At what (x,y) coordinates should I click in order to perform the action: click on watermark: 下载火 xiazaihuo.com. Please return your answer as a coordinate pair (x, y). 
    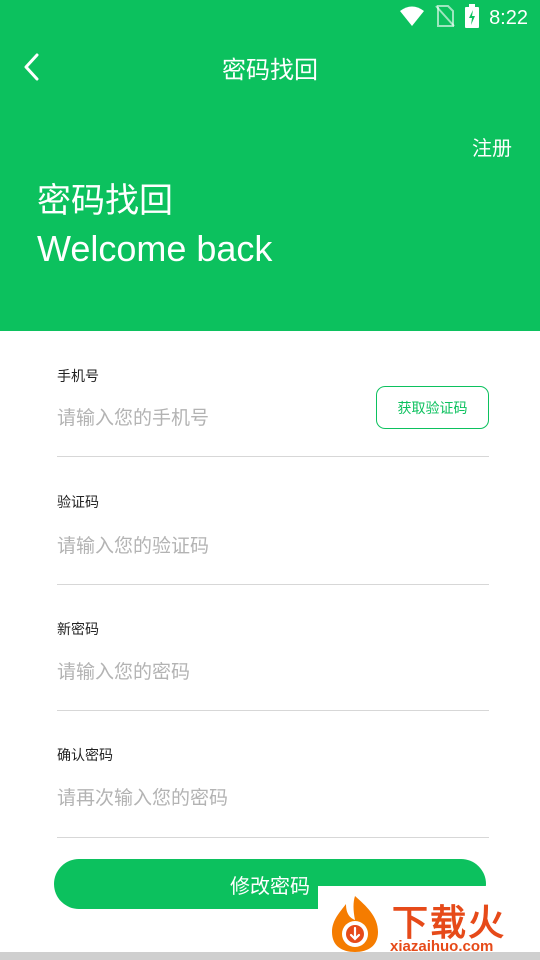
    Looking at the image, I should click on (429, 923).